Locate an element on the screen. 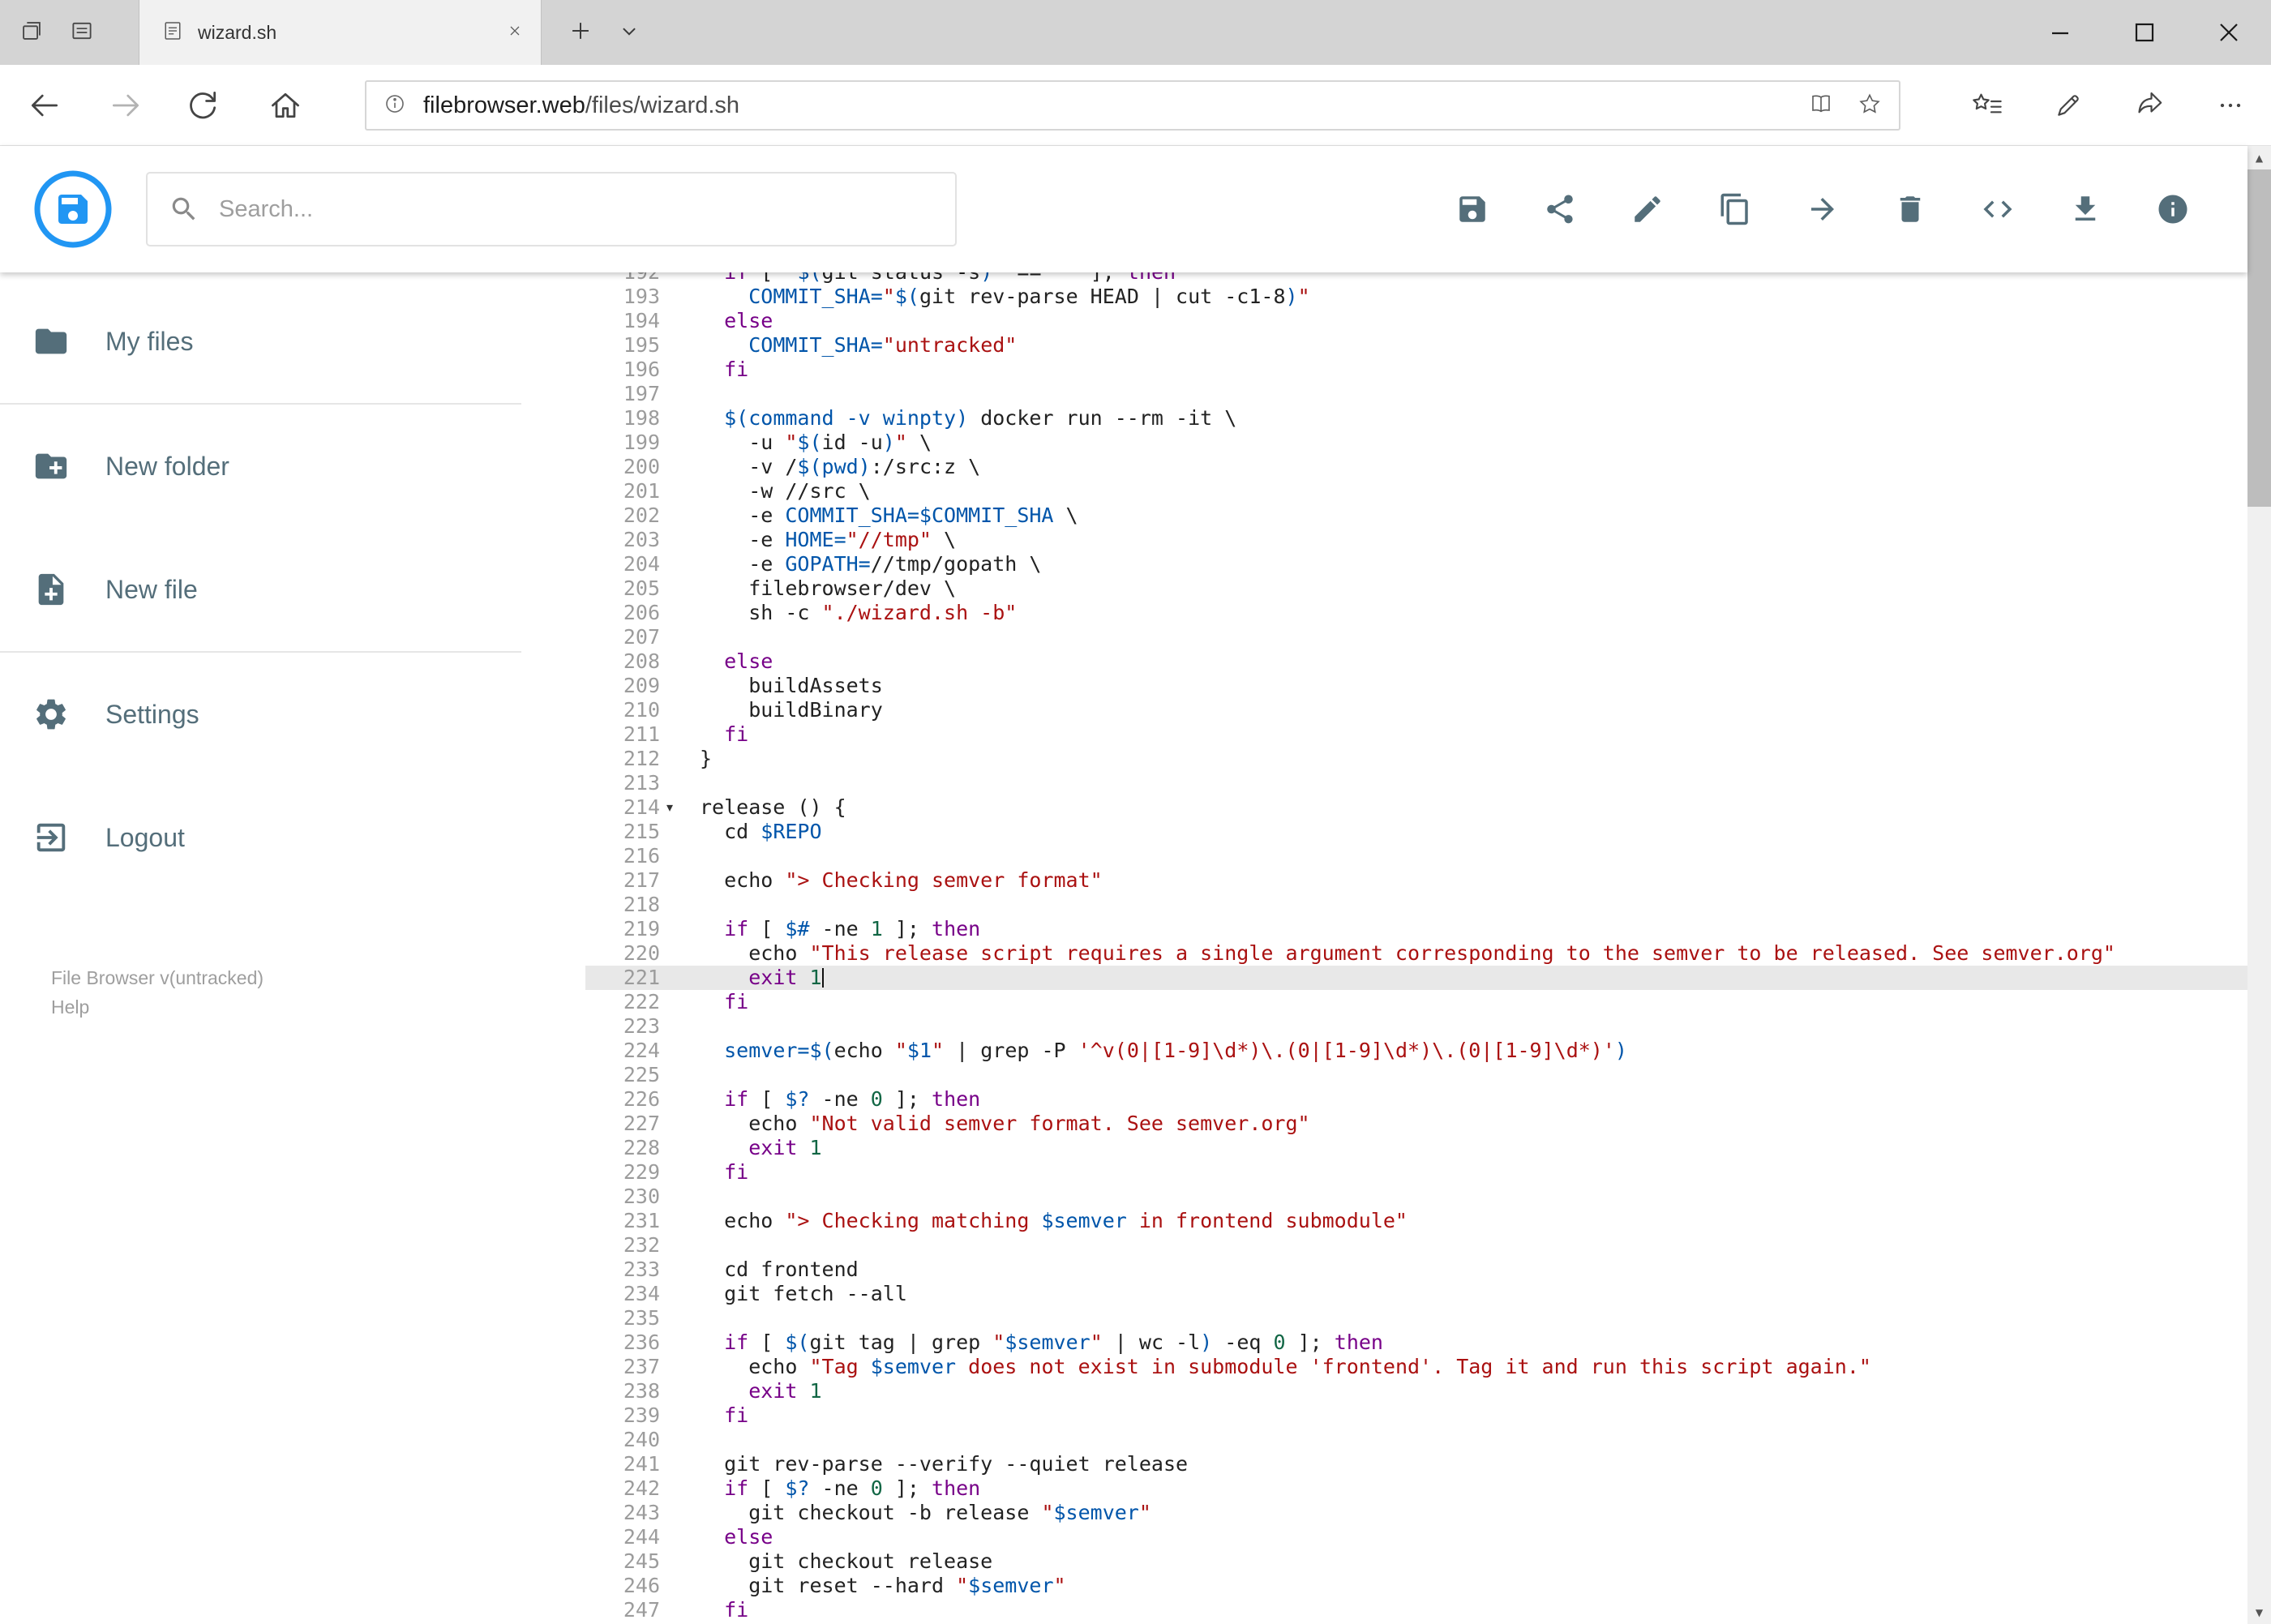 The height and width of the screenshot is (1624, 2271). code-line: 234 git fetch --all is located at coordinates (1416, 1294).